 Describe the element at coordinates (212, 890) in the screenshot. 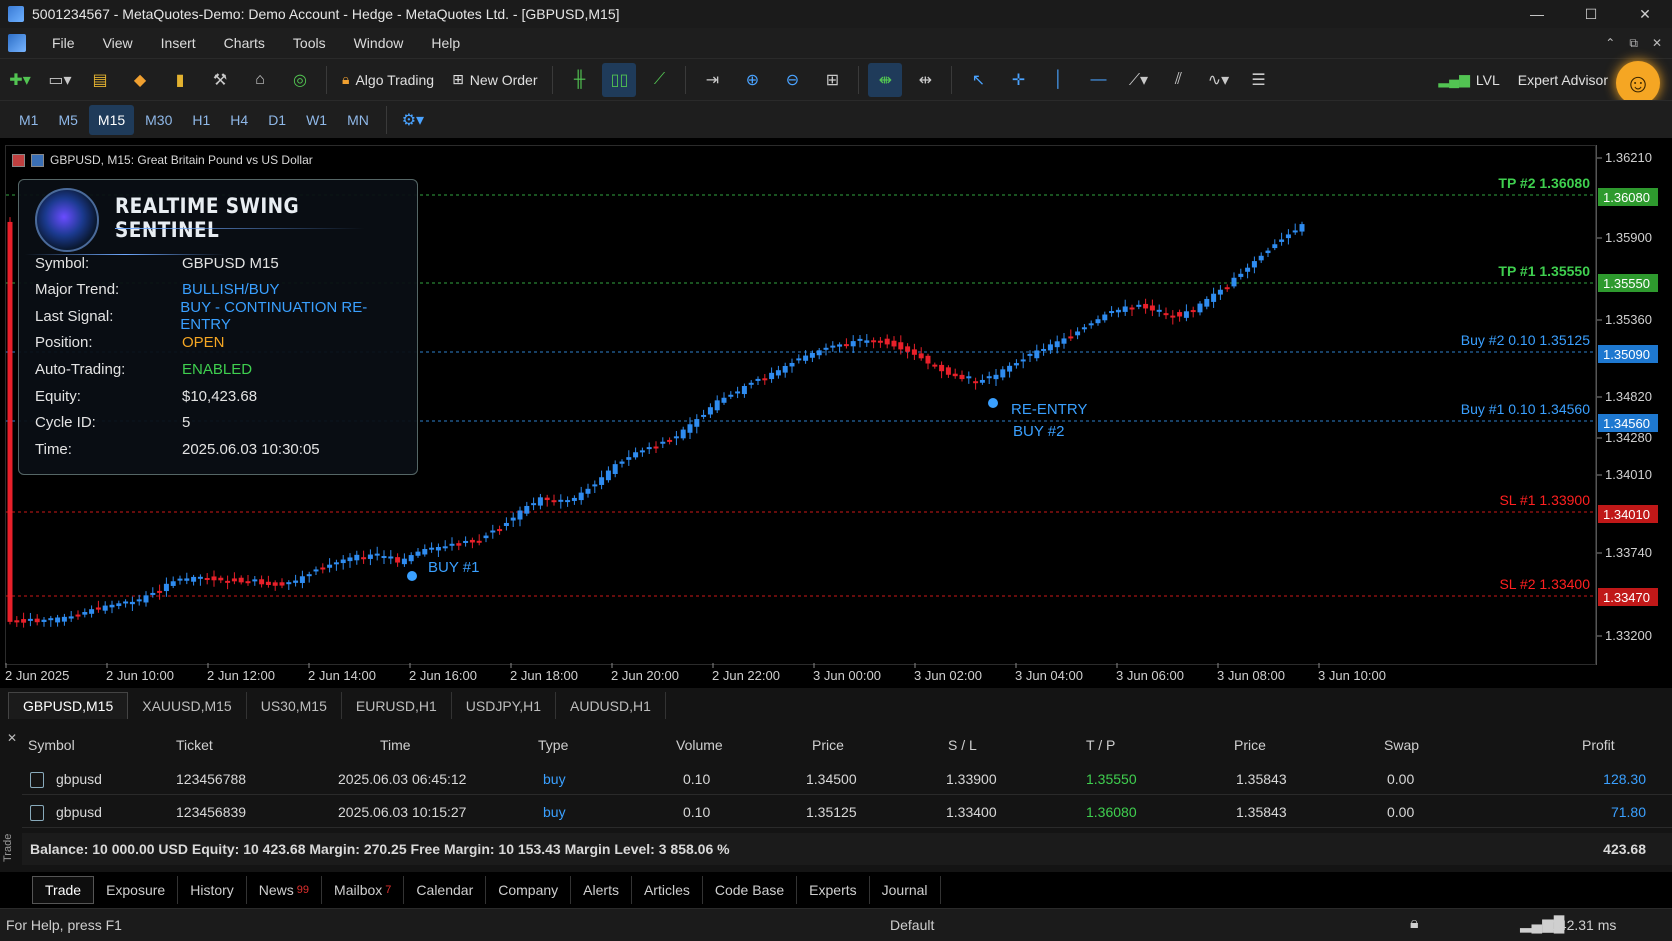

I see `toolbox-tab: History` at that location.